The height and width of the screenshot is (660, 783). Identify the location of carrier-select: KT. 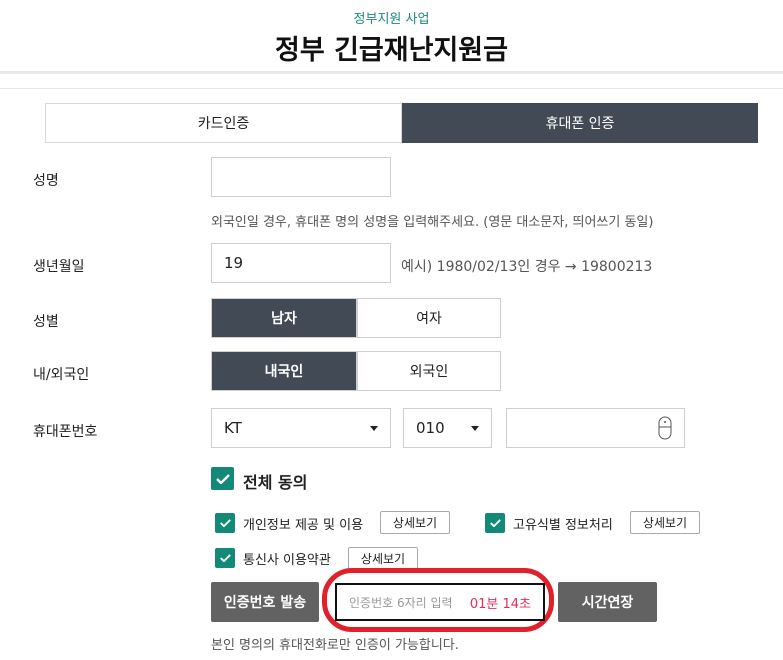
(301, 428).